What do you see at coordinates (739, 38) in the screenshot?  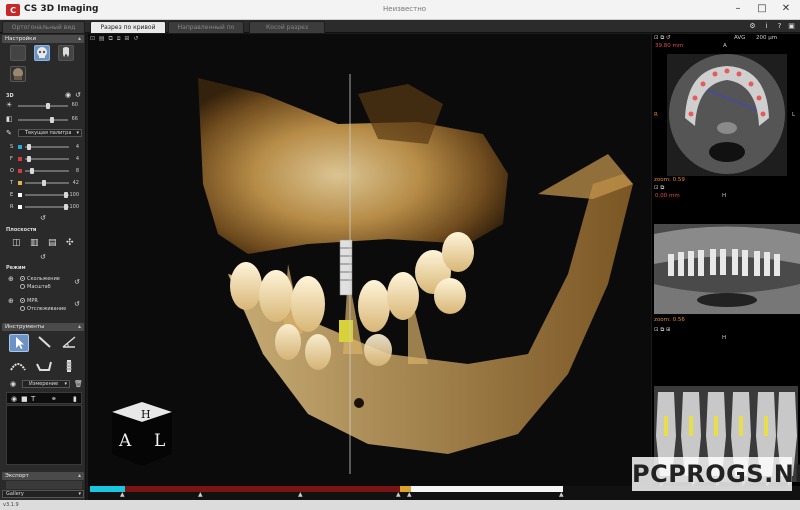 I see `axial-mode: AVG` at bounding box center [739, 38].